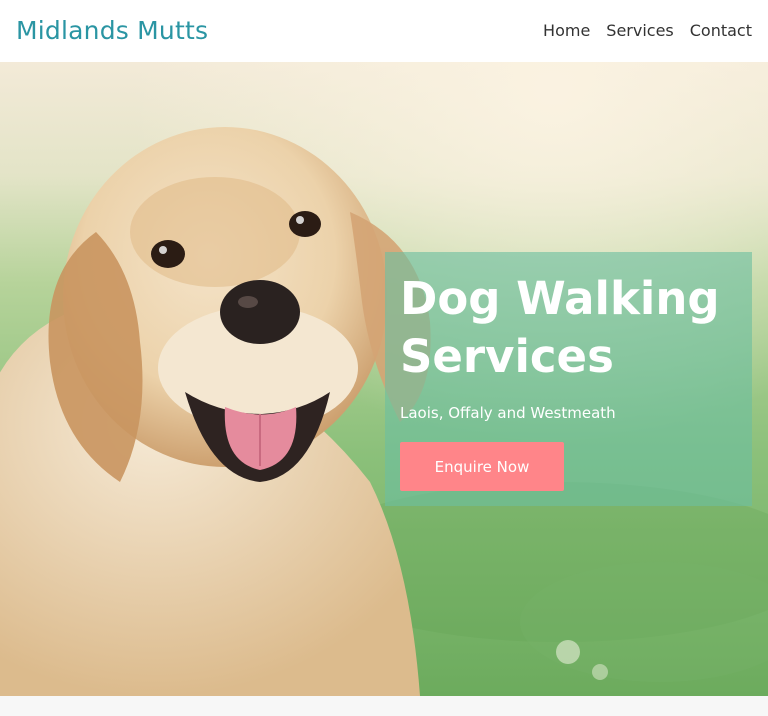 The width and height of the screenshot is (768, 716). I want to click on nav-services: Services, so click(639, 31).